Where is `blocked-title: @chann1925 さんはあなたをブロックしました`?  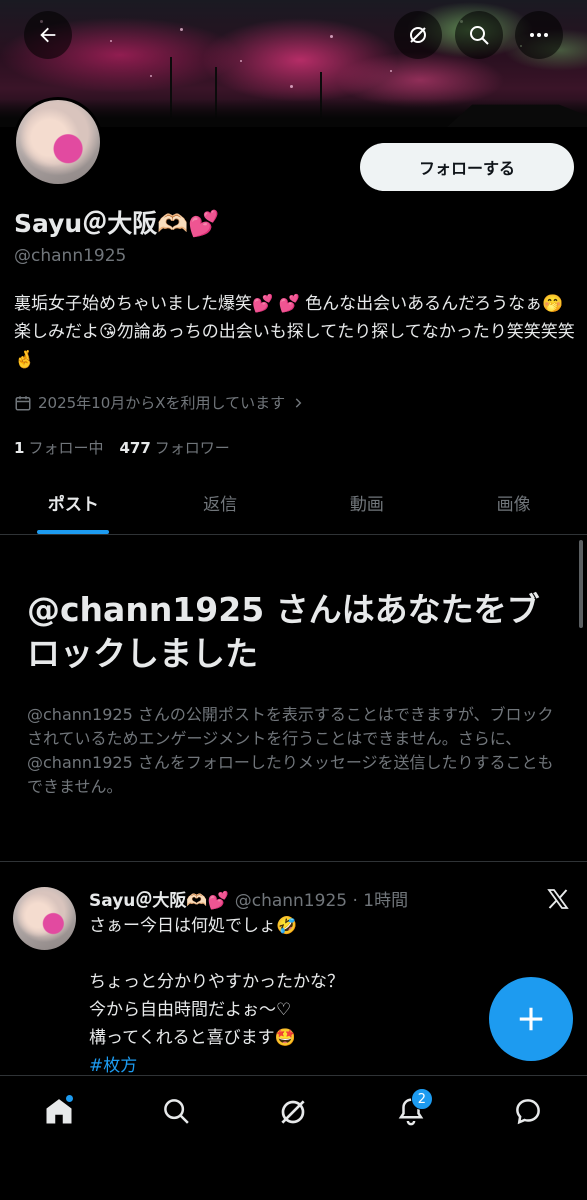 blocked-title: @chann1925 さんはあなたをブロックしました is located at coordinates (283, 631).